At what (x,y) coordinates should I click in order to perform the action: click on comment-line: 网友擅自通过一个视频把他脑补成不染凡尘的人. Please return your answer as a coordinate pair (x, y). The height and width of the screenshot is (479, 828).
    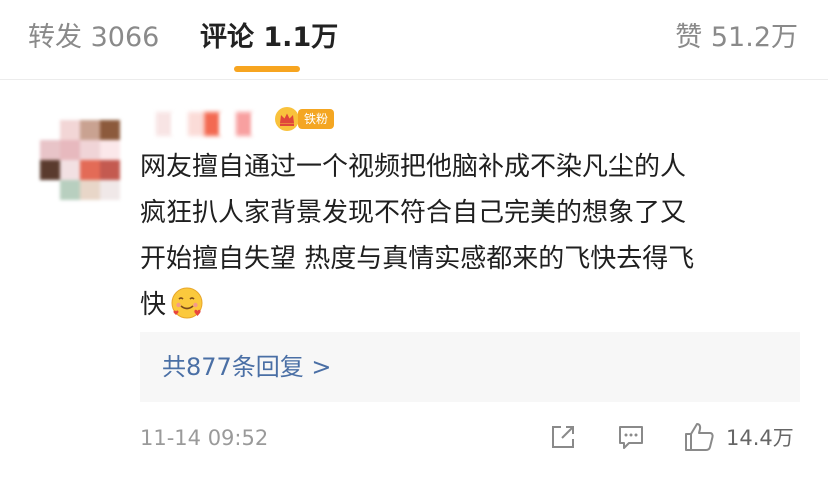
    Looking at the image, I should click on (413, 167).